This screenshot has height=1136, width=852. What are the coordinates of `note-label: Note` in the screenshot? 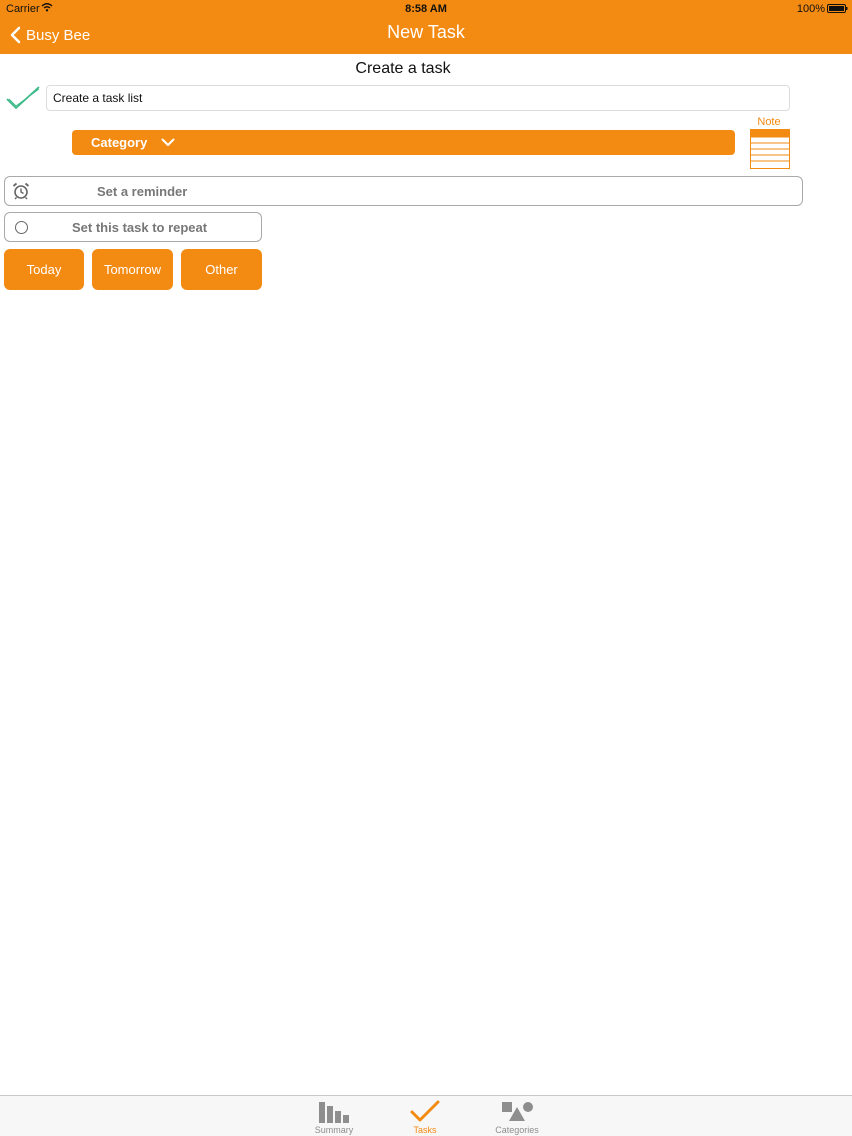 It's located at (769, 122).